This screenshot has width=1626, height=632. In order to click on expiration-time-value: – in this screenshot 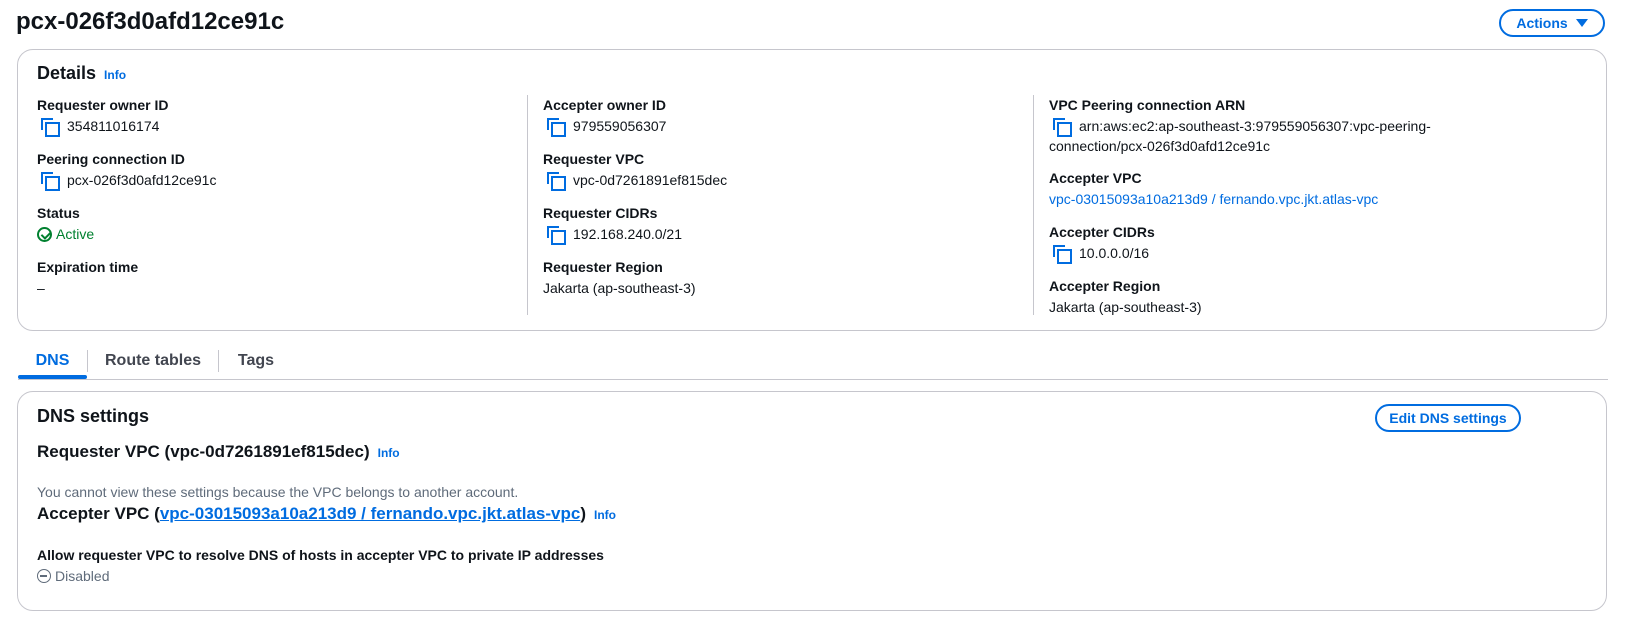, I will do `click(41, 288)`.